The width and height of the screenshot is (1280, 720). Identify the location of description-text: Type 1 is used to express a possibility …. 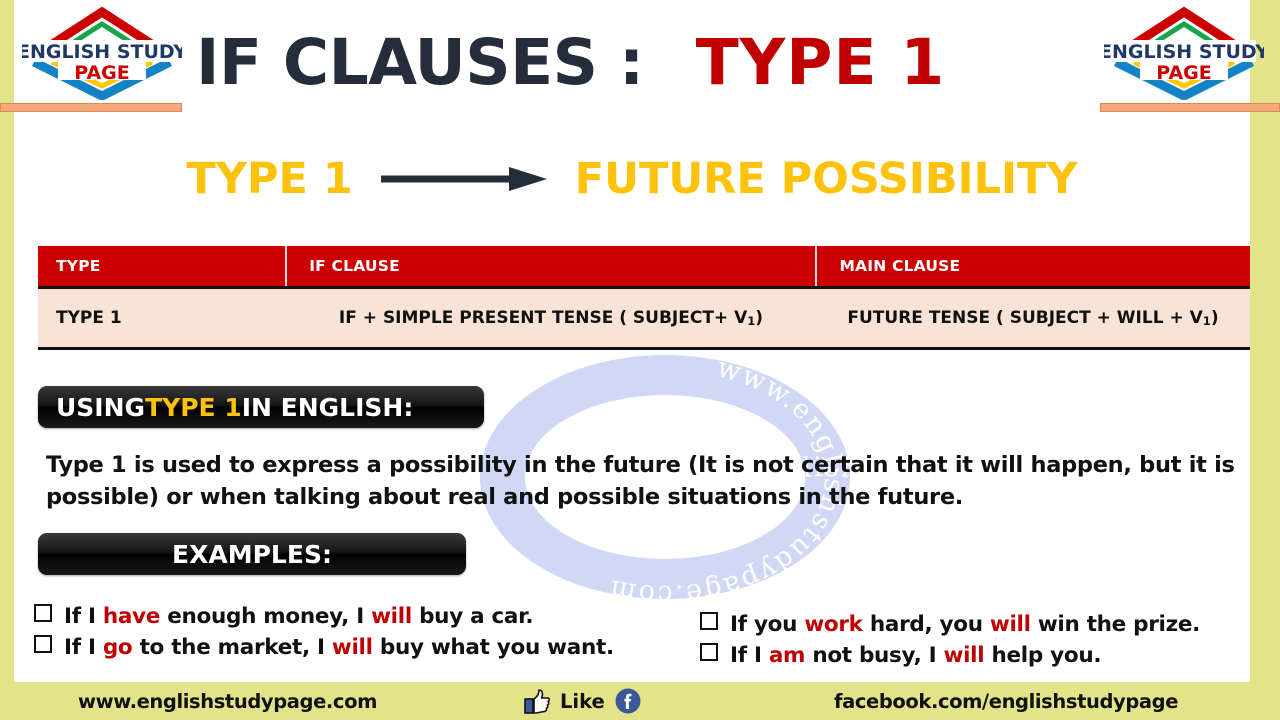
(640, 481).